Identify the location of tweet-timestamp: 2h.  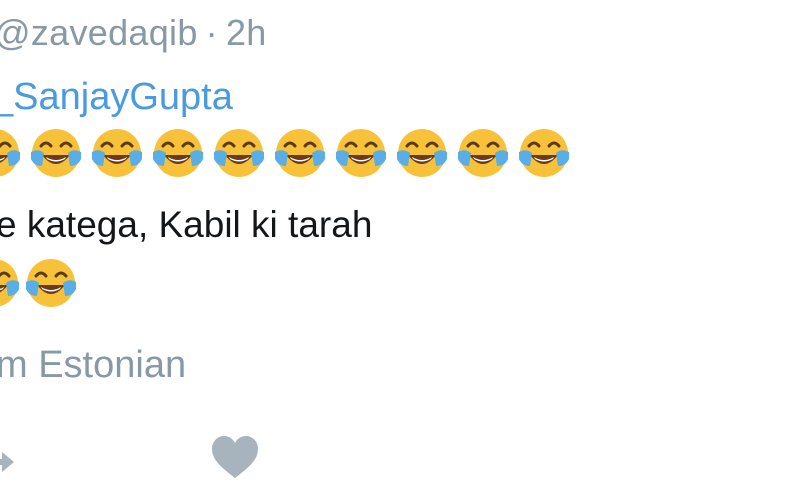
(246, 32).